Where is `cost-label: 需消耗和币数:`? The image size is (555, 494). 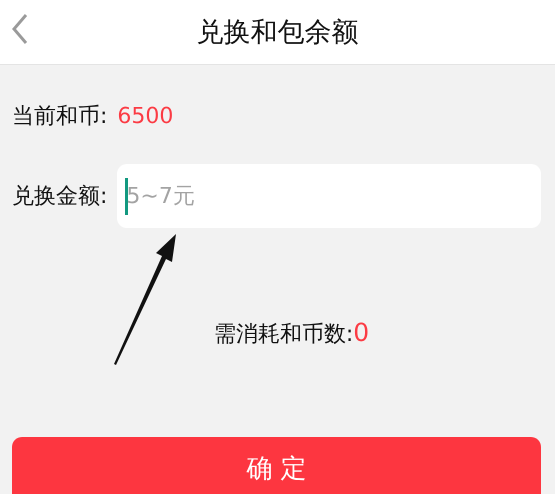
cost-label: 需消耗和币数: is located at coordinates (284, 335).